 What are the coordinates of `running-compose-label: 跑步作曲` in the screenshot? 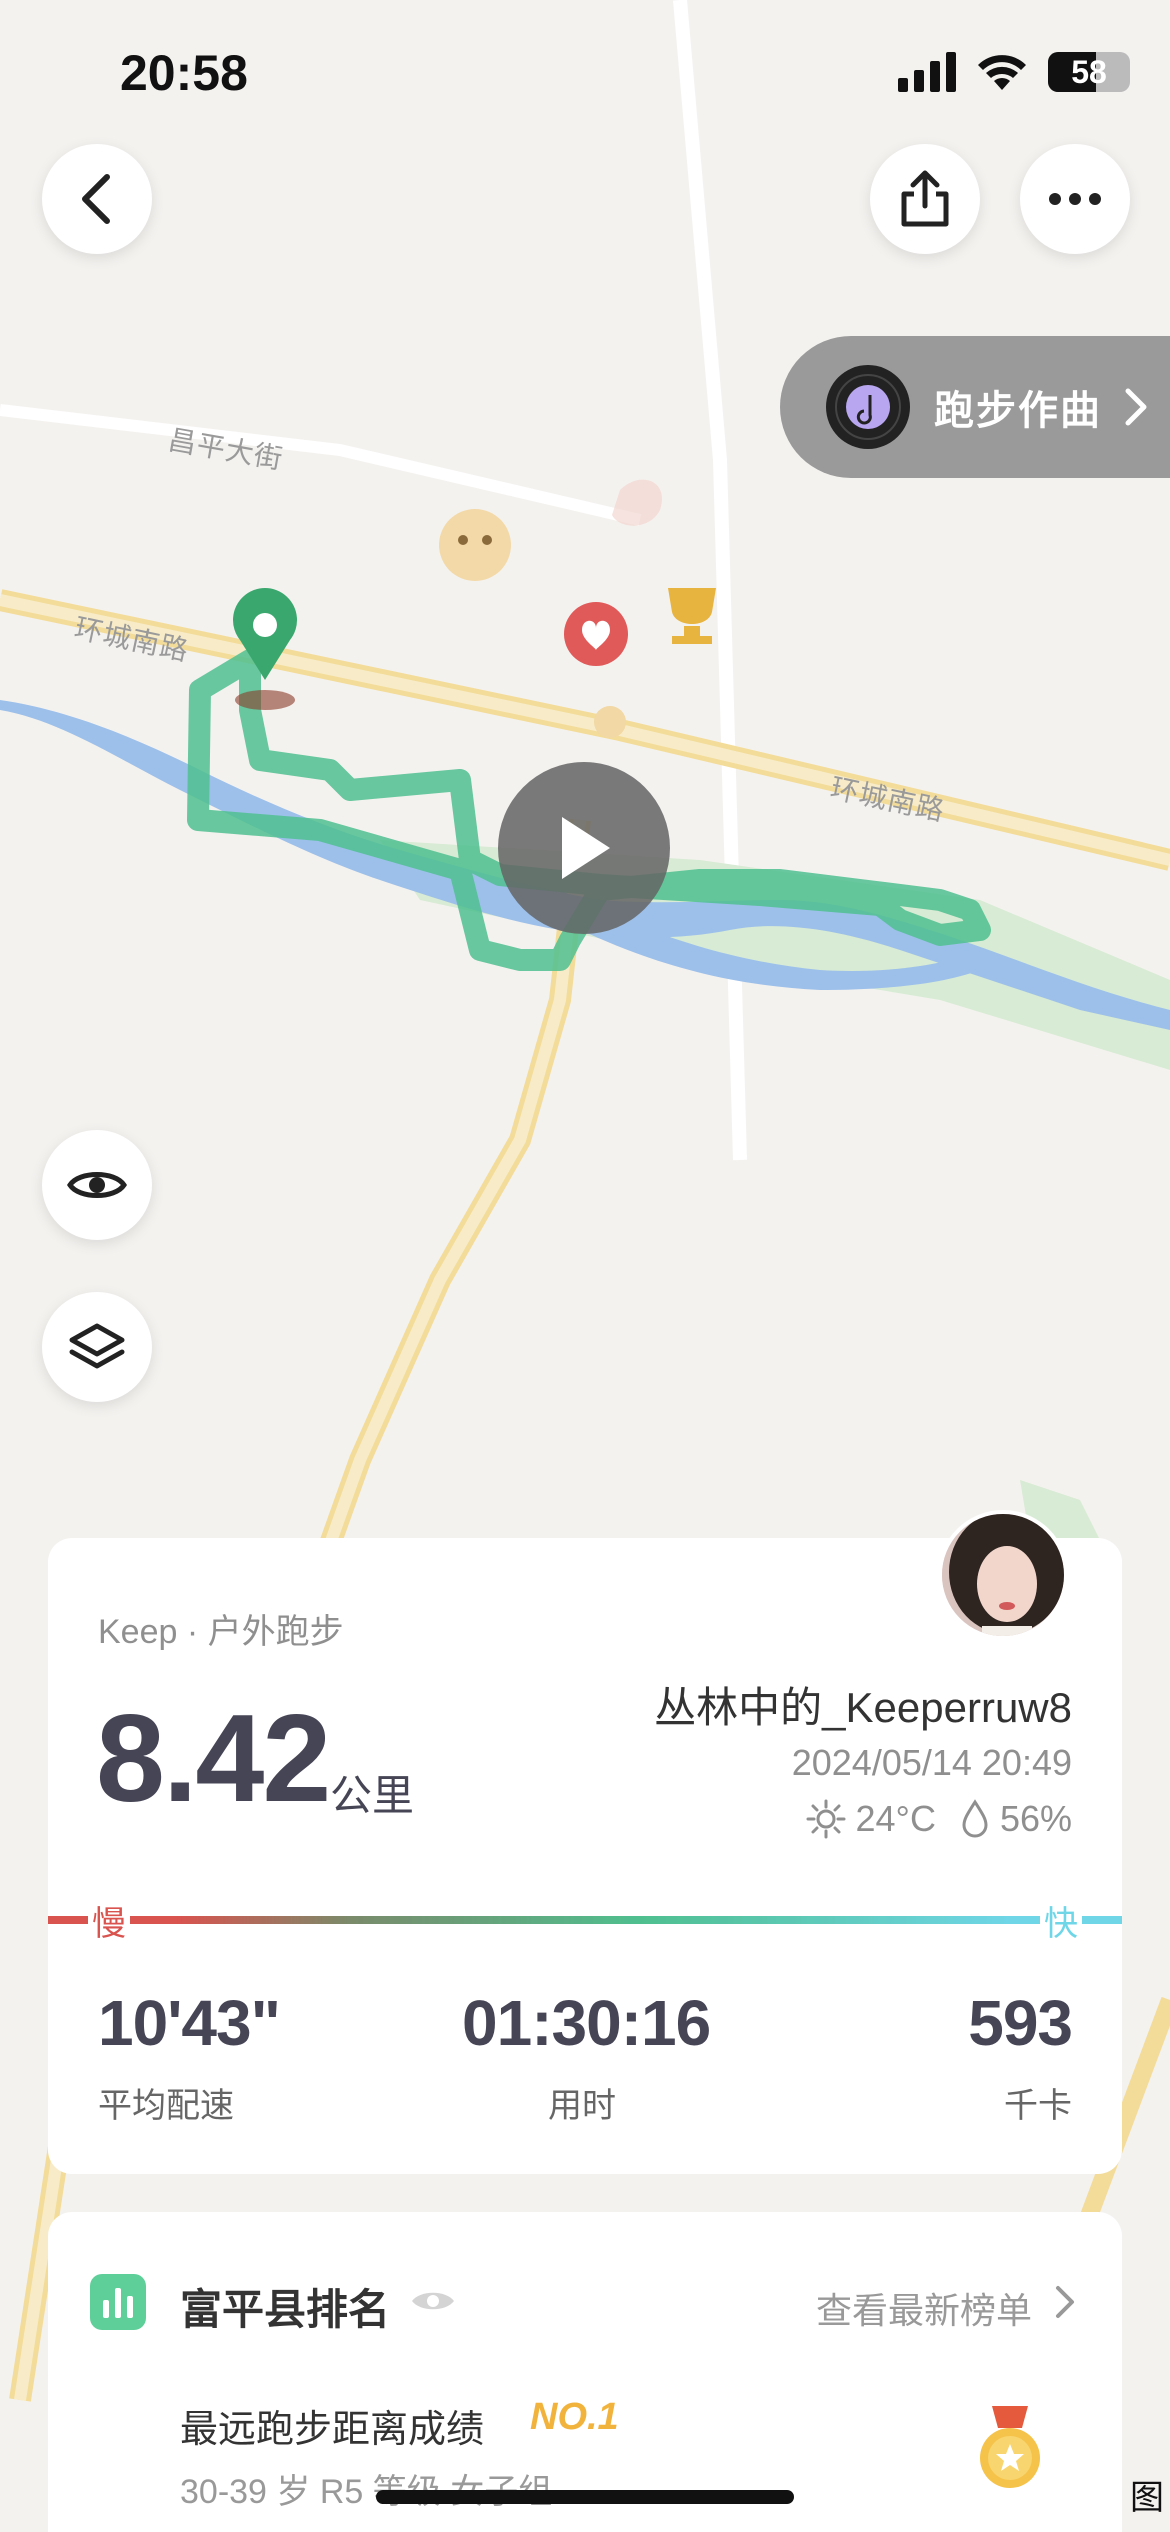 It's located at (1018, 411).